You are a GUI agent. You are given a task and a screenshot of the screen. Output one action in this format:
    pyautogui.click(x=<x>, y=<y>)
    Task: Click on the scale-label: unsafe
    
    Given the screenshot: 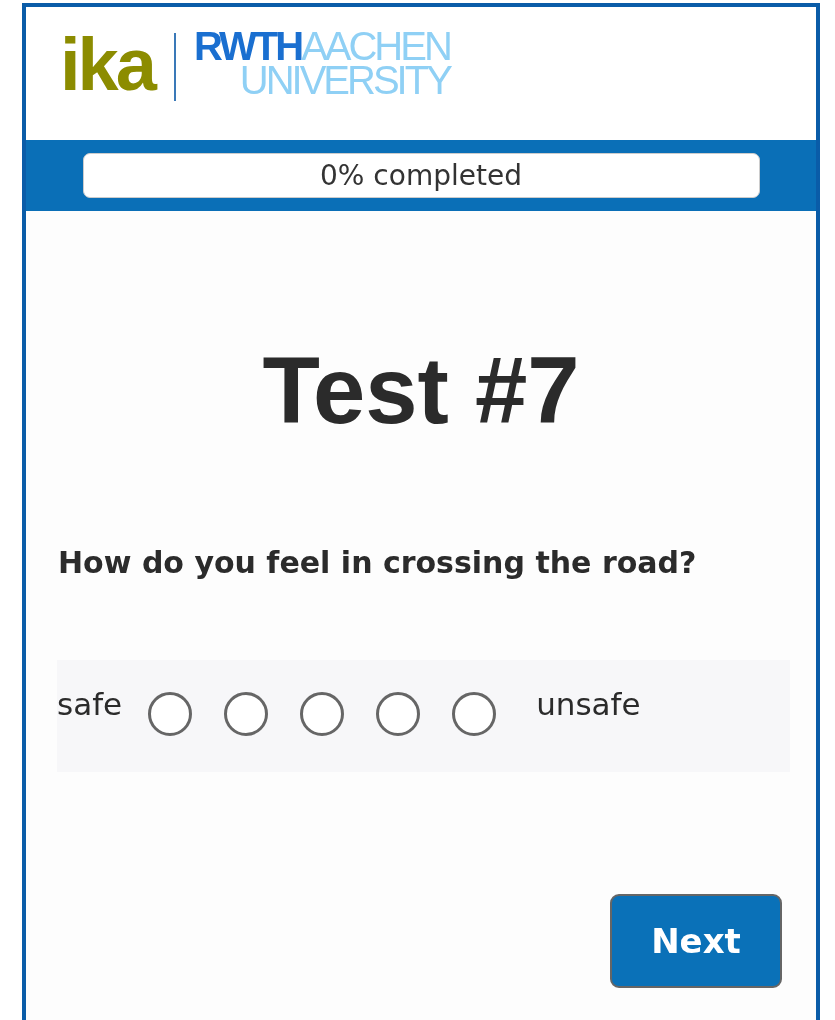 What is the action you would take?
    pyautogui.click(x=588, y=704)
    